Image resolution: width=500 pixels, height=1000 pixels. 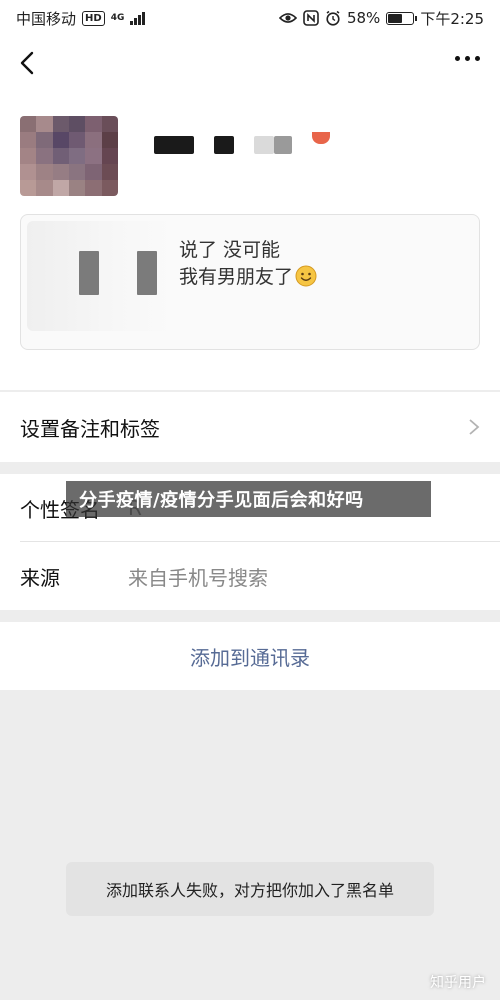 I want to click on source-label: 来源, so click(x=40, y=577).